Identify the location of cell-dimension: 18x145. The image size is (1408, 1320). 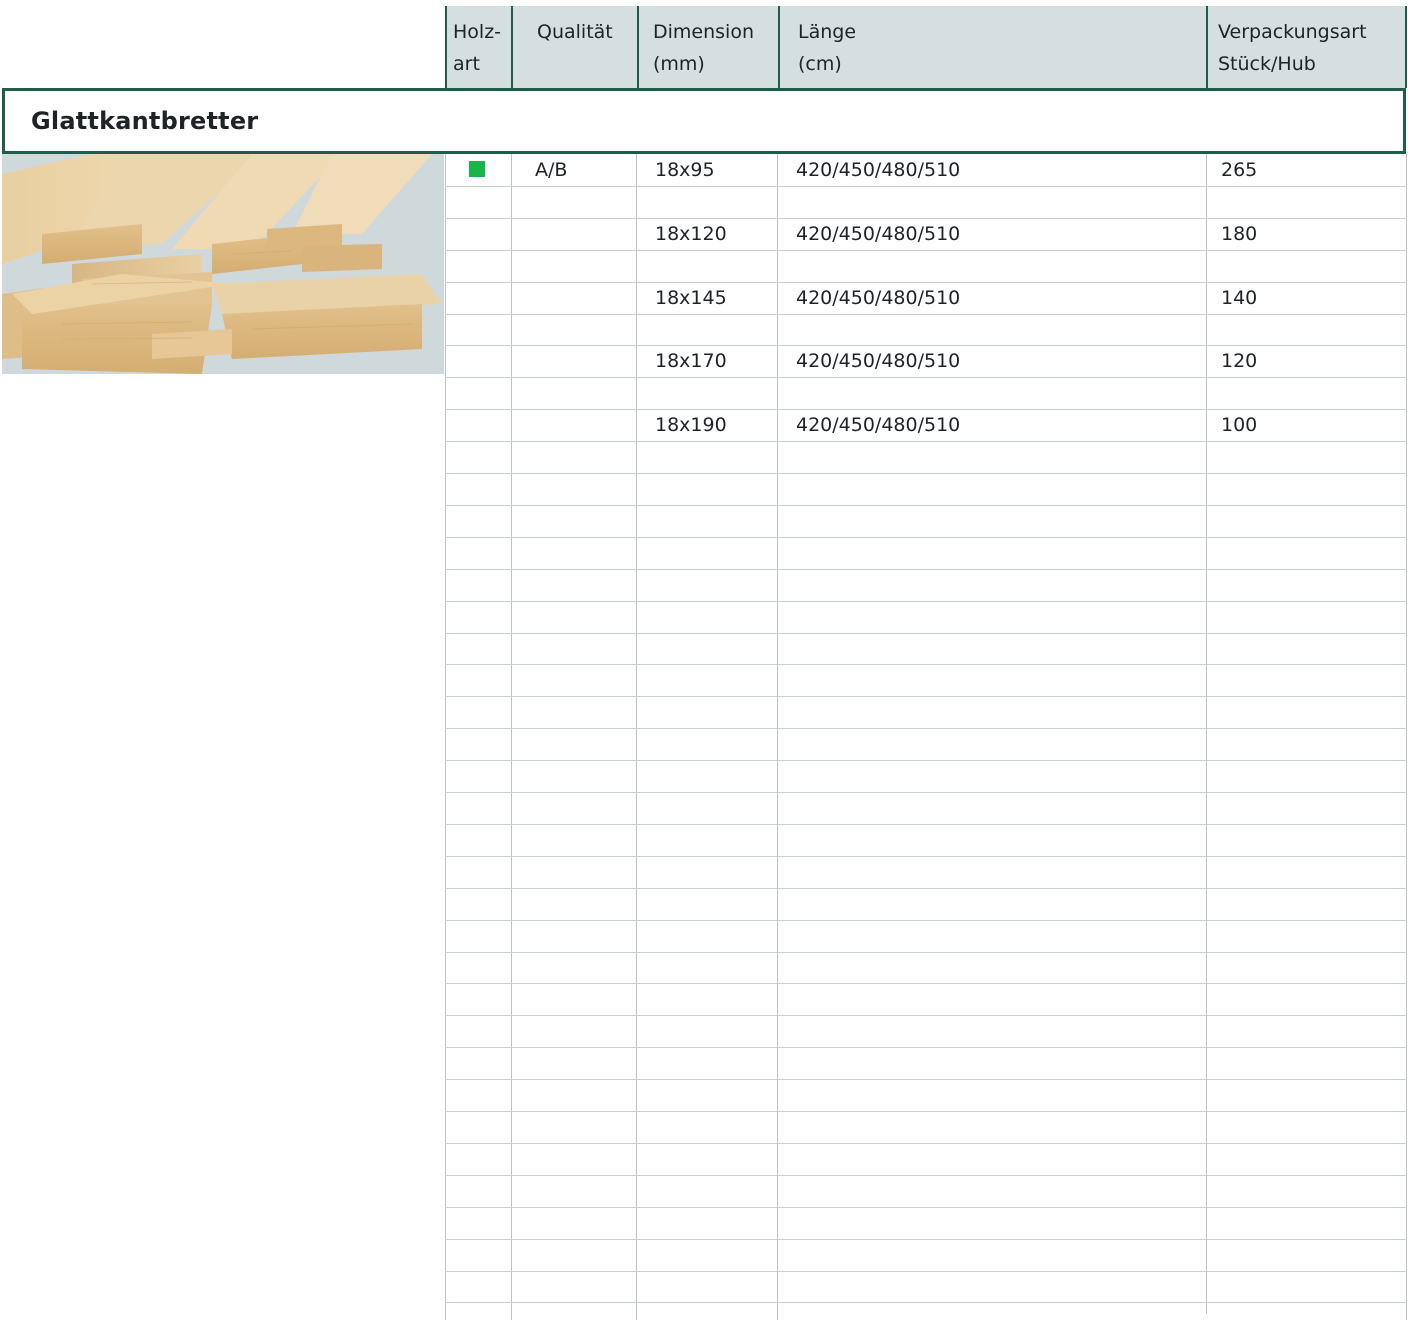
(691, 298).